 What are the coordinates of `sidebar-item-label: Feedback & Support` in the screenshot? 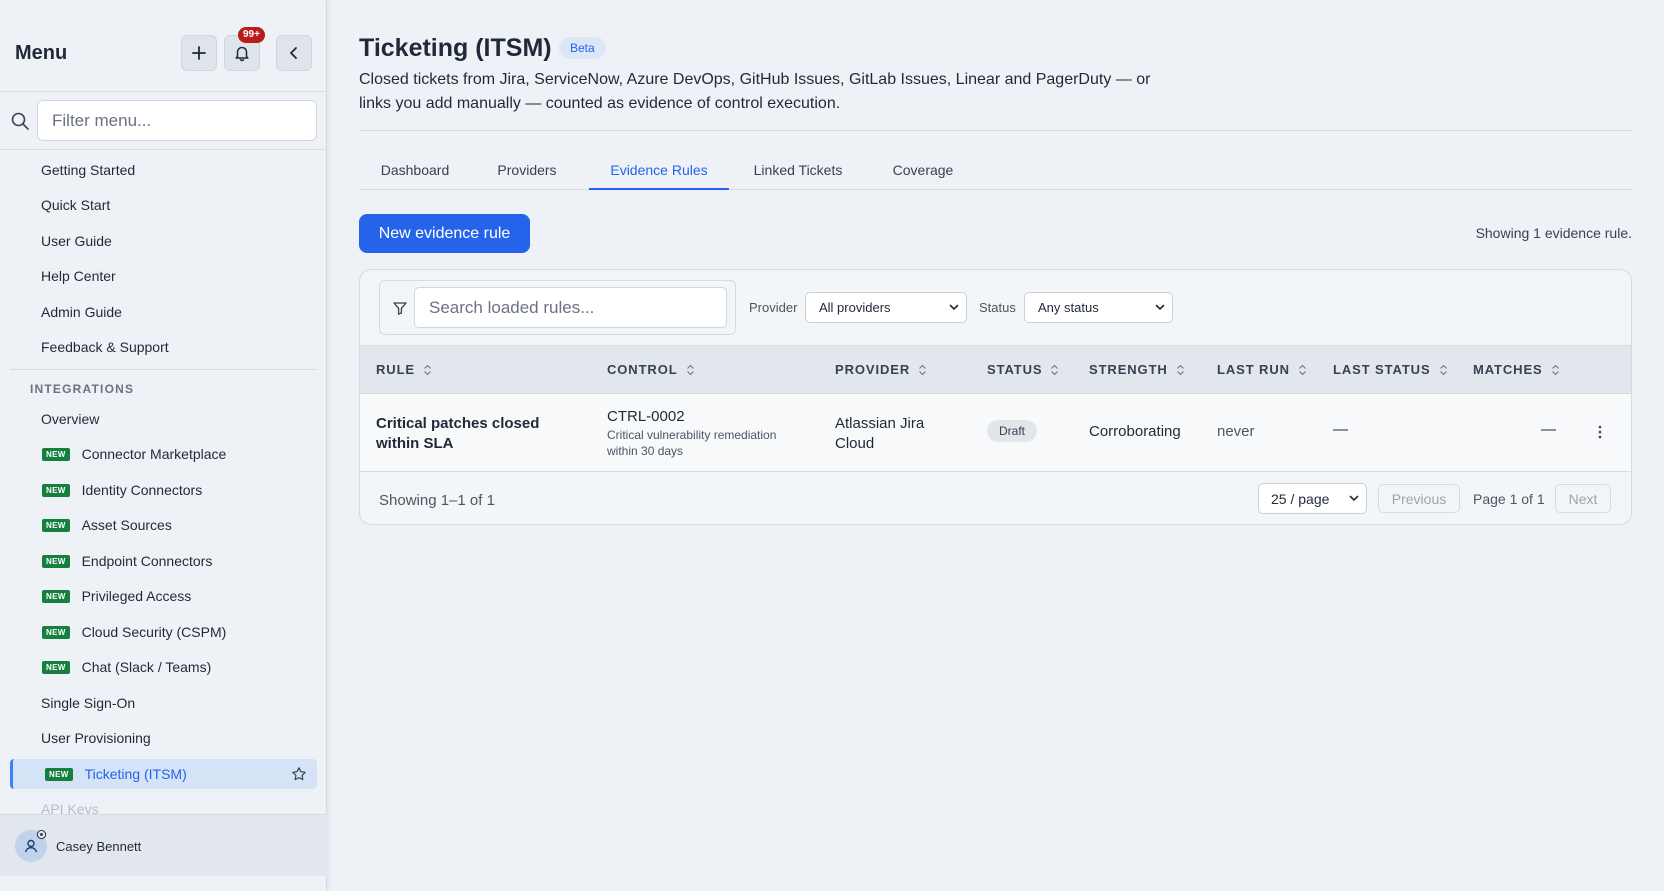 It's located at (105, 347).